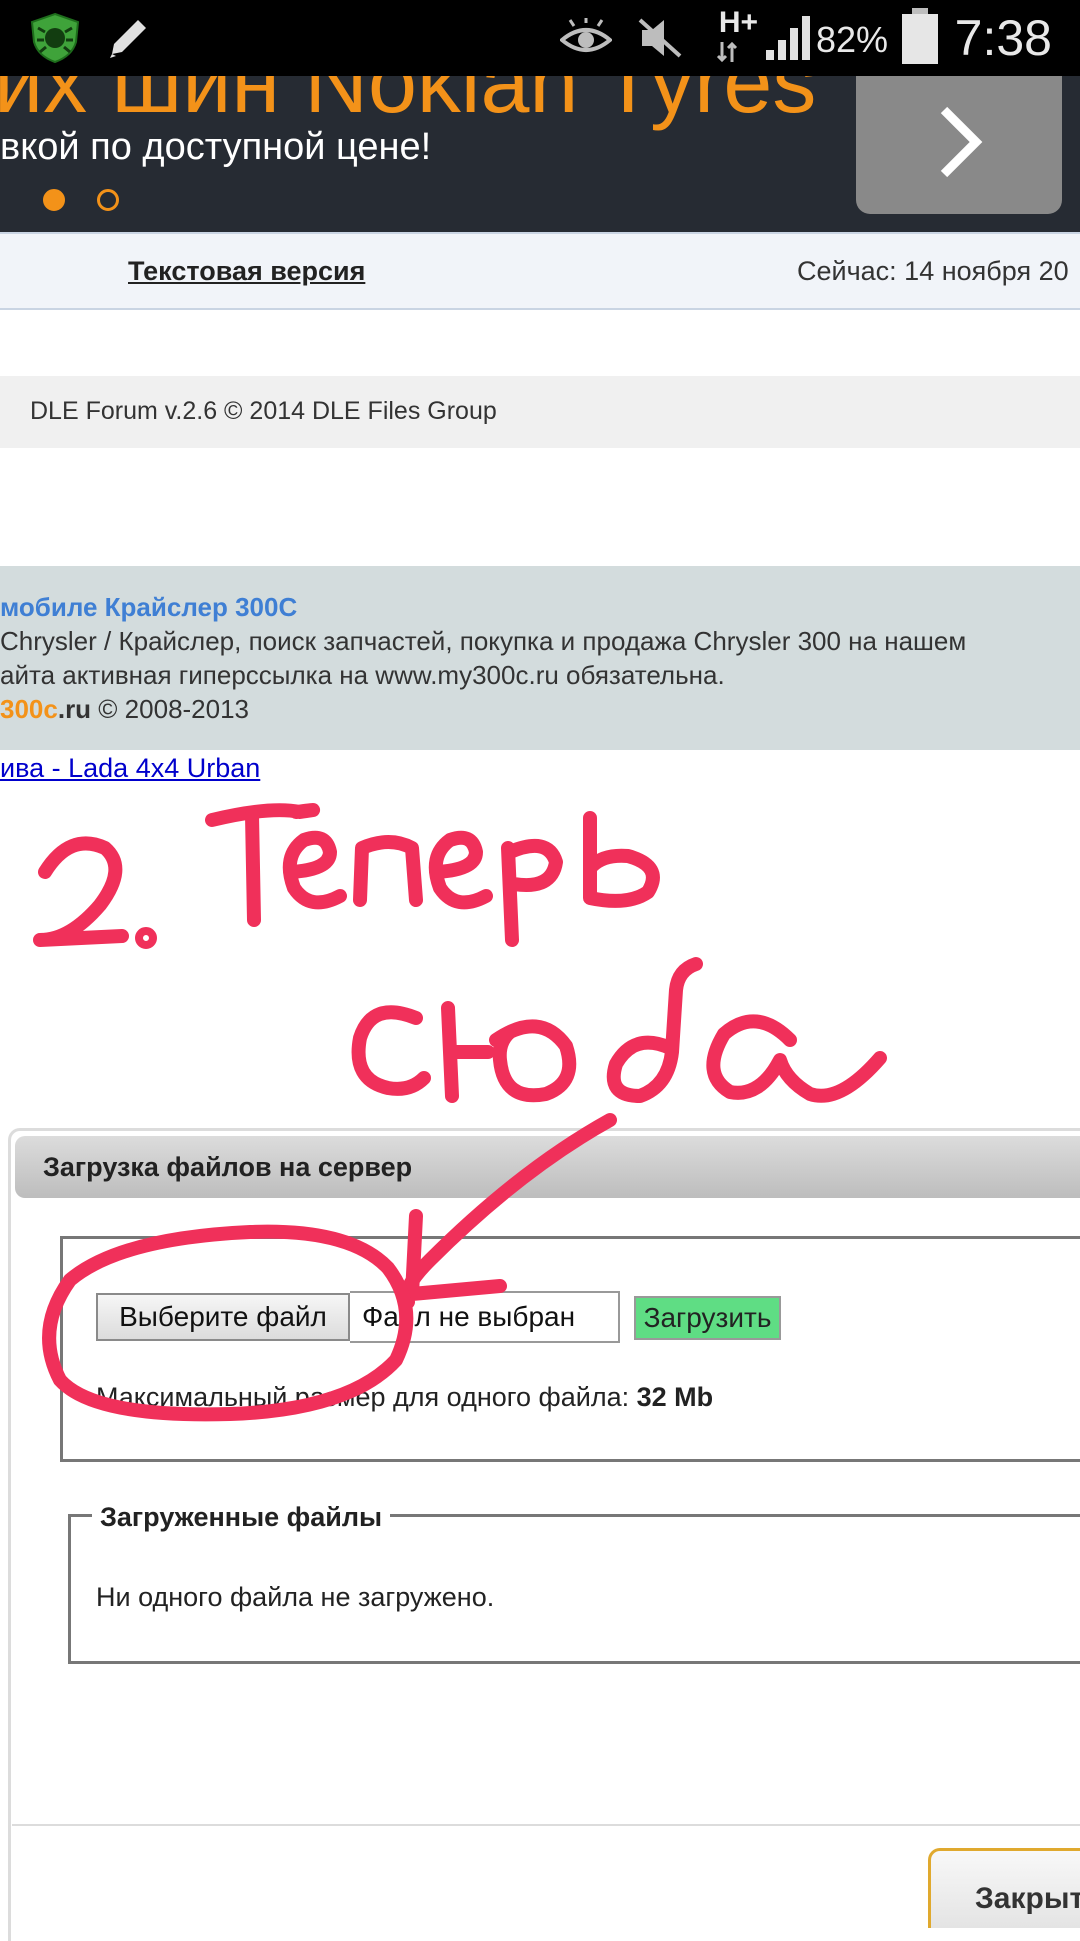 This screenshot has width=1080, height=1941. What do you see at coordinates (547, 1167) in the screenshot?
I see `dialog-title-bar: Загрузка файлов на сервер` at bounding box center [547, 1167].